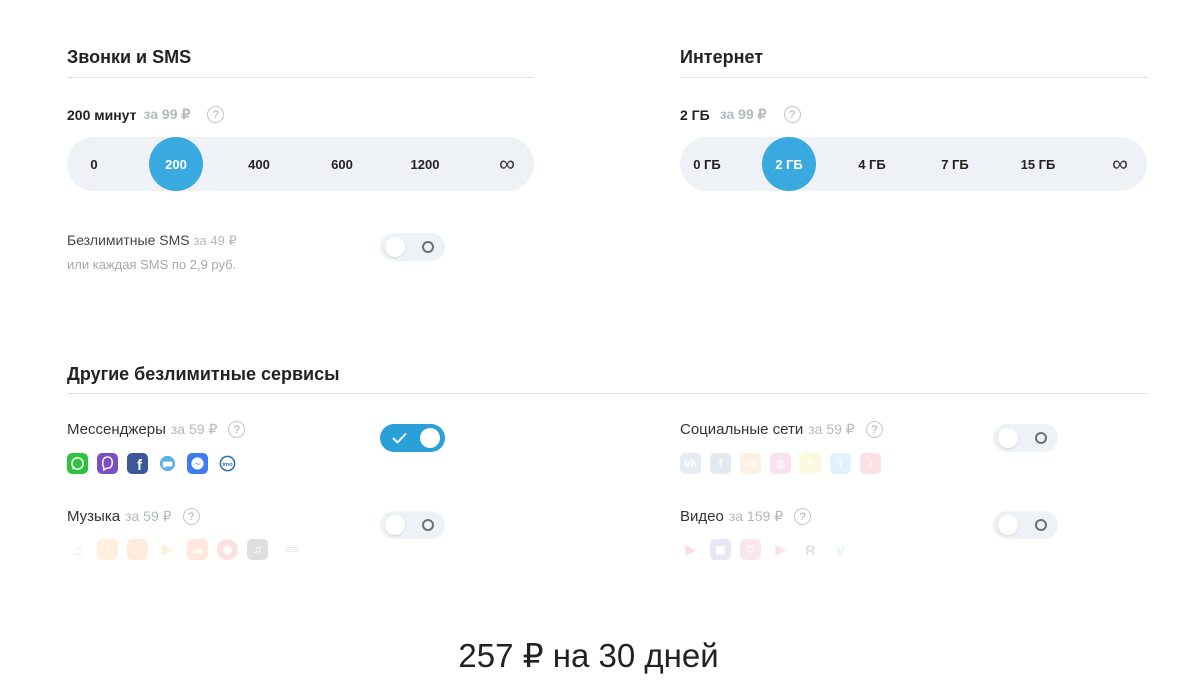  I want to click on internet-divider, so click(913, 77).